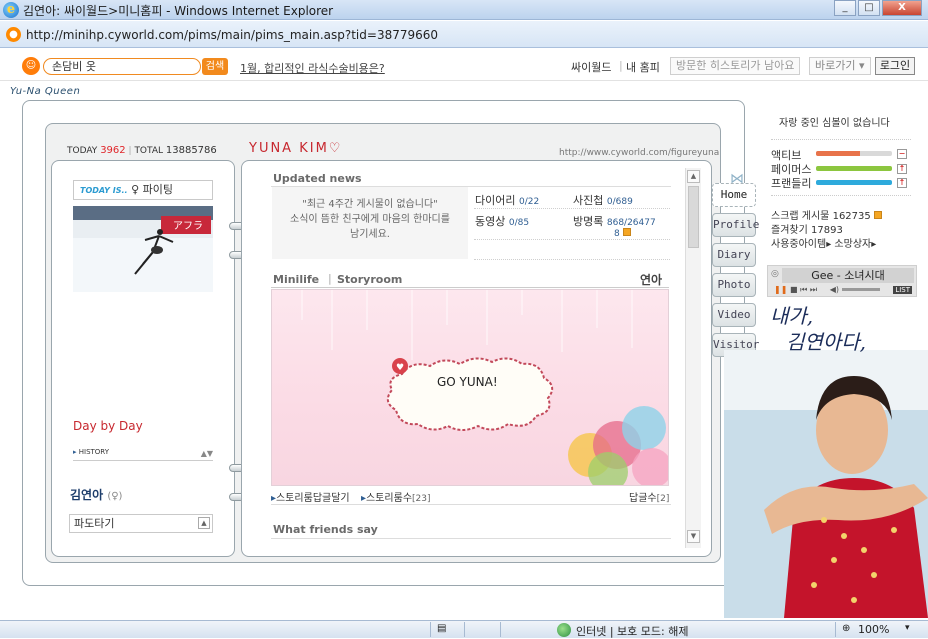  What do you see at coordinates (396, 496) in the screenshot?
I see `storyroom-count-link: ▸스토리룸수[23]` at bounding box center [396, 496].